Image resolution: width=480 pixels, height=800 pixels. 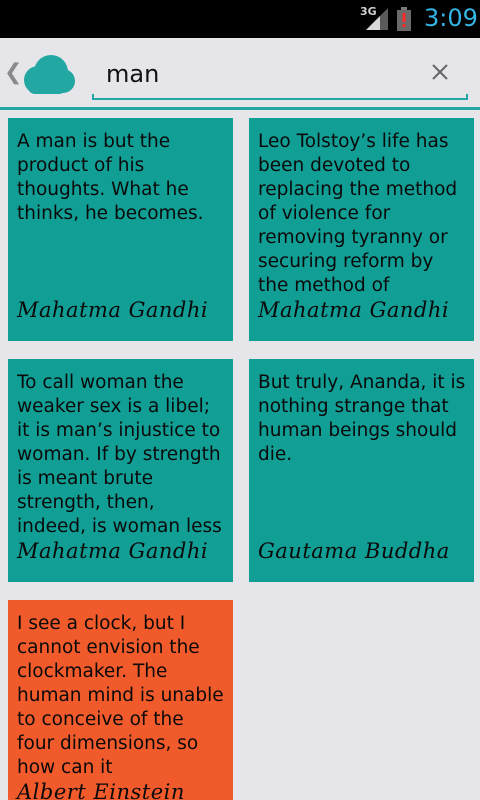 I want to click on status-bar: 3G 3:09, so click(x=240, y=19).